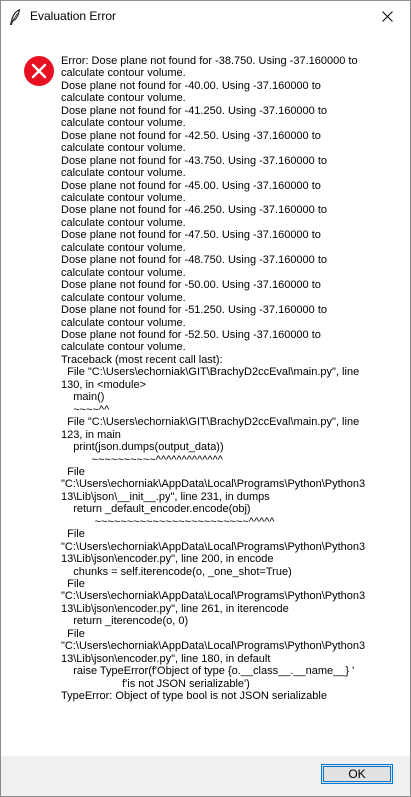  I want to click on feather-icon, so click(15, 17).